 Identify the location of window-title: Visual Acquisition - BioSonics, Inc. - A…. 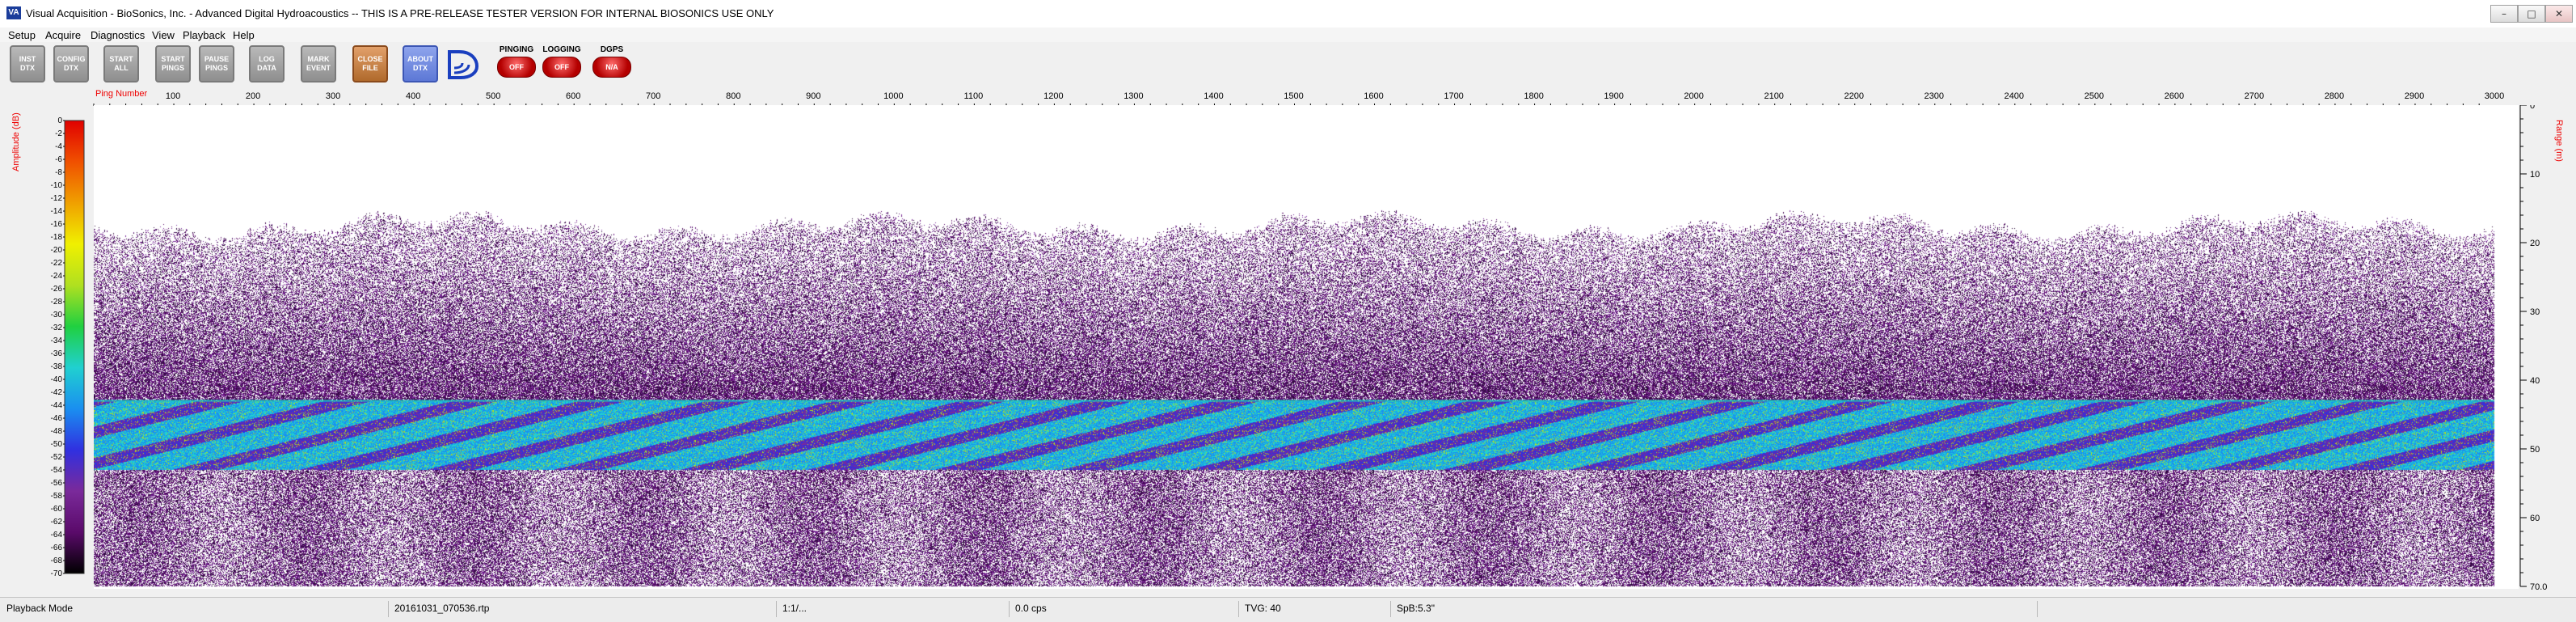
(400, 13).